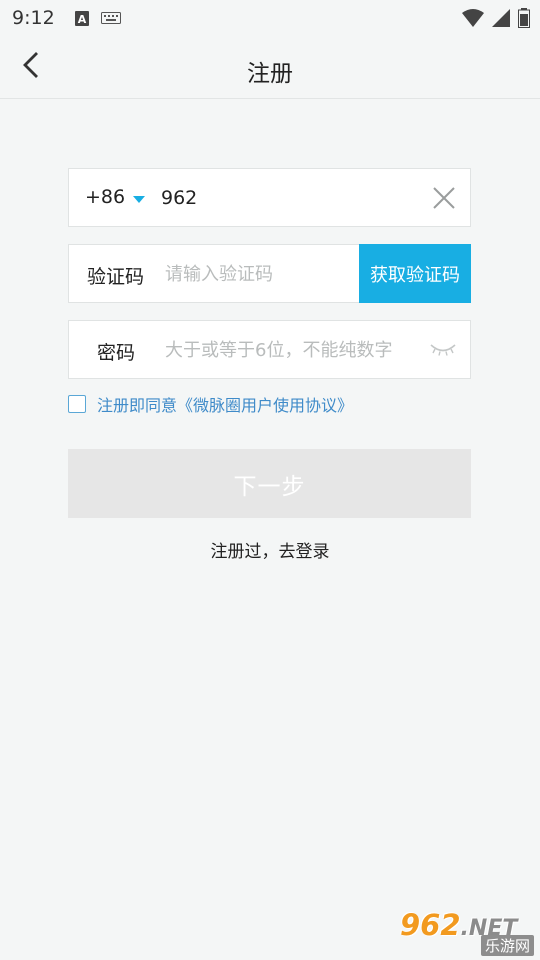  I want to click on country-code-selector: +86, so click(115, 197).